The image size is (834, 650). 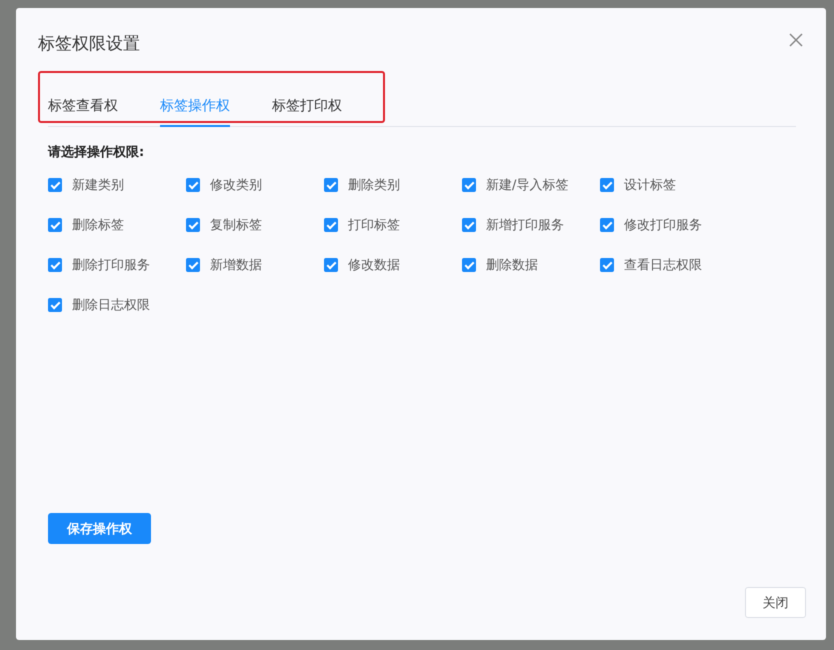 What do you see at coordinates (374, 265) in the screenshot?
I see `checkbox-label: 修改数据` at bounding box center [374, 265].